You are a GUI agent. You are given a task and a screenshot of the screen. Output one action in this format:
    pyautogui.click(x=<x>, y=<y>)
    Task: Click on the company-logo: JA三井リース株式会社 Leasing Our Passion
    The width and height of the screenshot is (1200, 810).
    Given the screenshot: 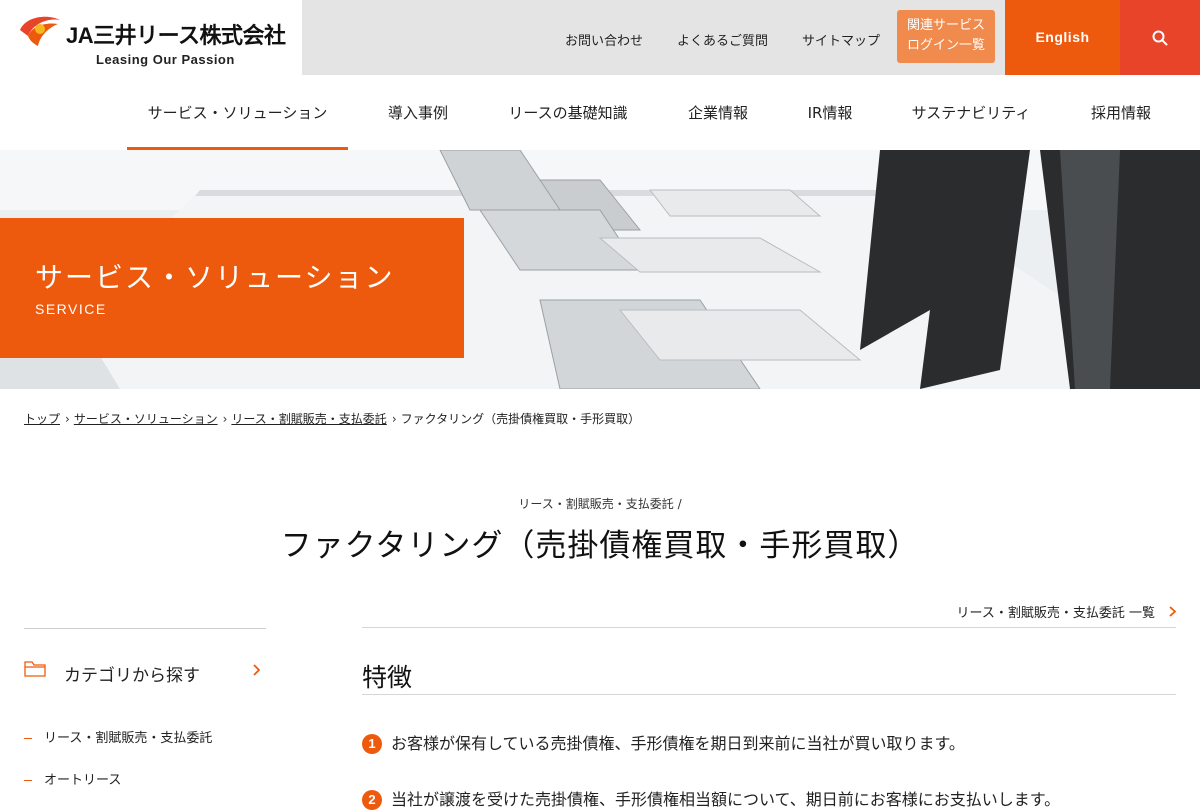 What is the action you would take?
    pyautogui.click(x=151, y=37)
    